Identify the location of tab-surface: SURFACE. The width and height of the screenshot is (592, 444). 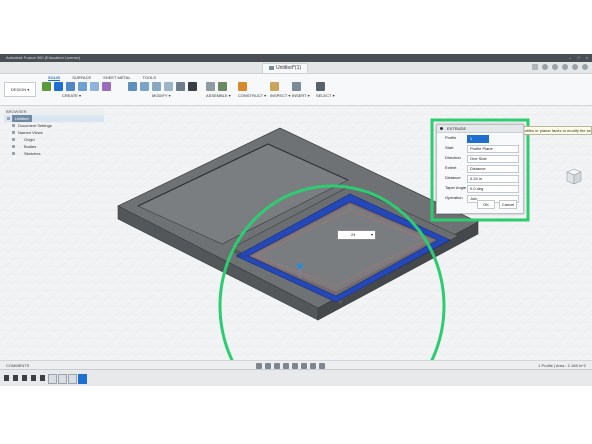
(81, 78).